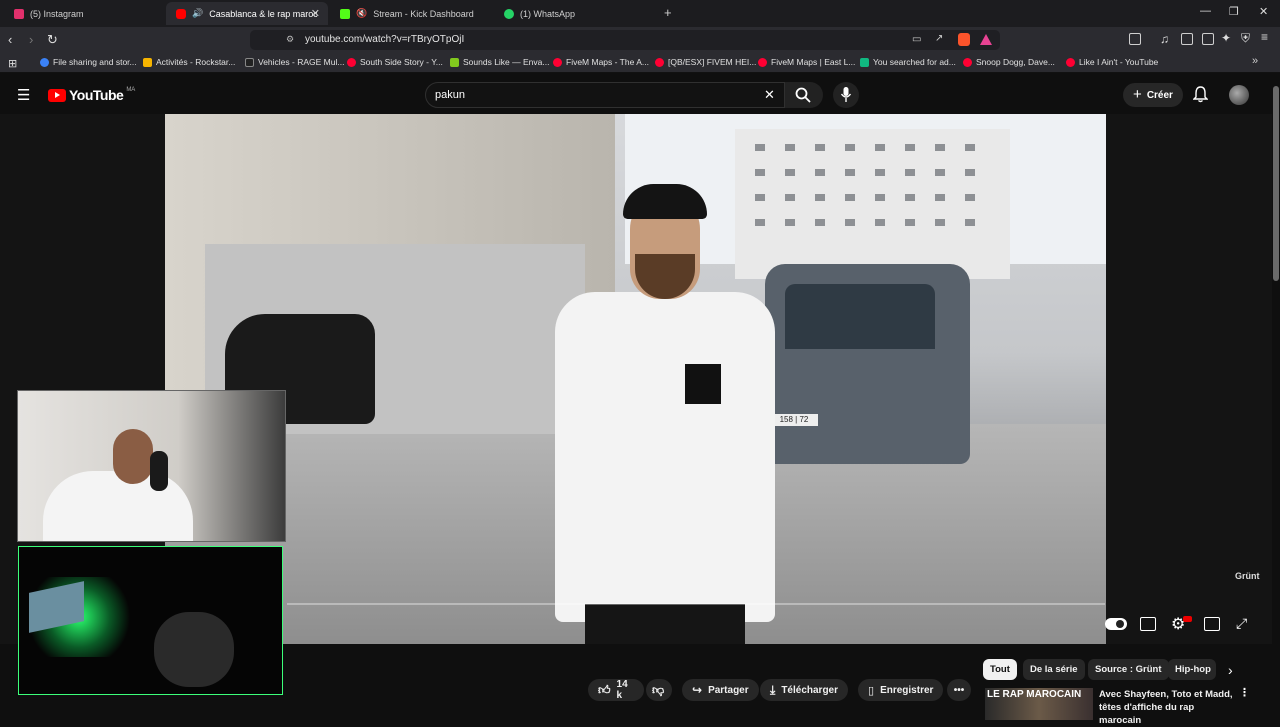  I want to click on bookmark-item: Like I Ain't - YouTube, so click(1112, 62).